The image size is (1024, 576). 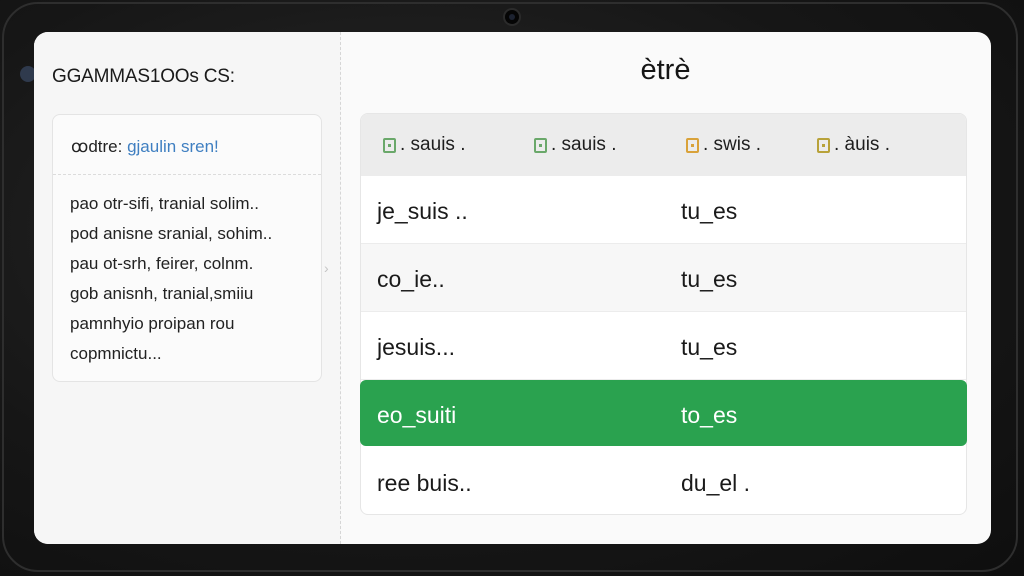 I want to click on card-line: pod anisne sranial, sohim.., so click(x=171, y=233).